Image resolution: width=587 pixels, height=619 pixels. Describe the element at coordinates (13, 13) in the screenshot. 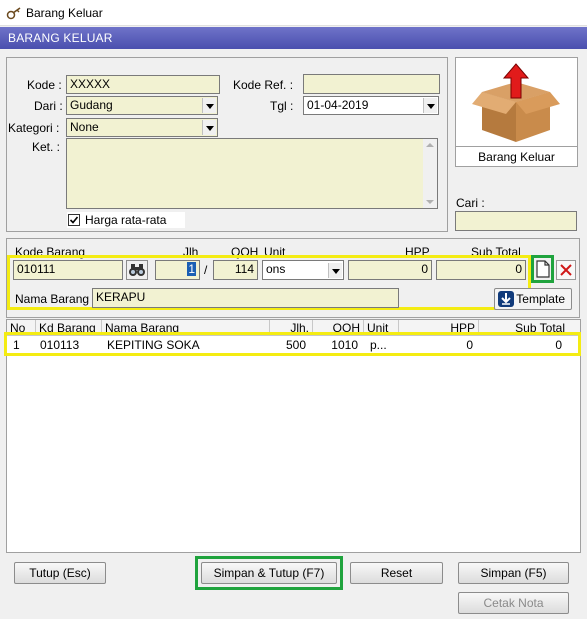

I see `app-icon` at that location.